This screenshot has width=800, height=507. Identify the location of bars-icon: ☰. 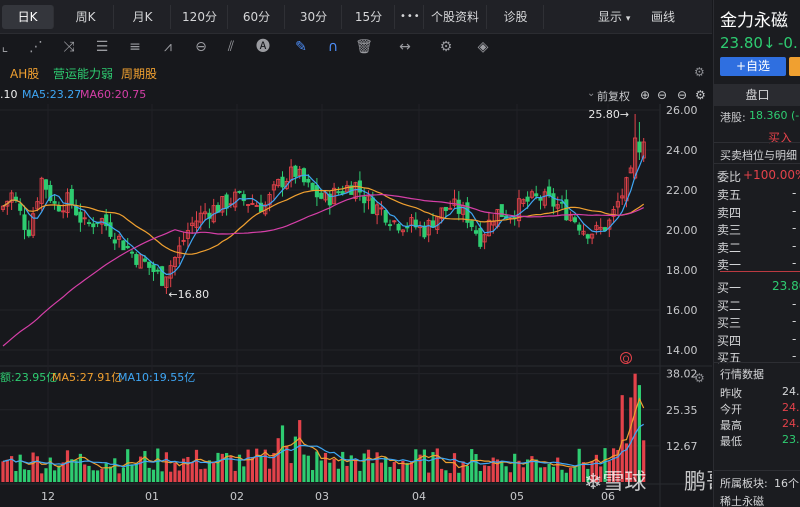
(102, 47).